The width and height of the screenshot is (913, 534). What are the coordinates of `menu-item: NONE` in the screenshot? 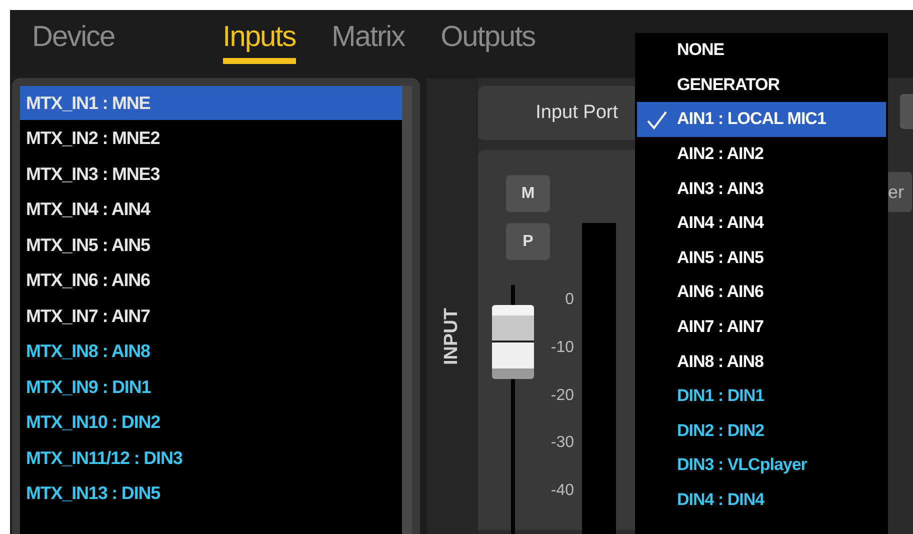 It's located at (761, 50).